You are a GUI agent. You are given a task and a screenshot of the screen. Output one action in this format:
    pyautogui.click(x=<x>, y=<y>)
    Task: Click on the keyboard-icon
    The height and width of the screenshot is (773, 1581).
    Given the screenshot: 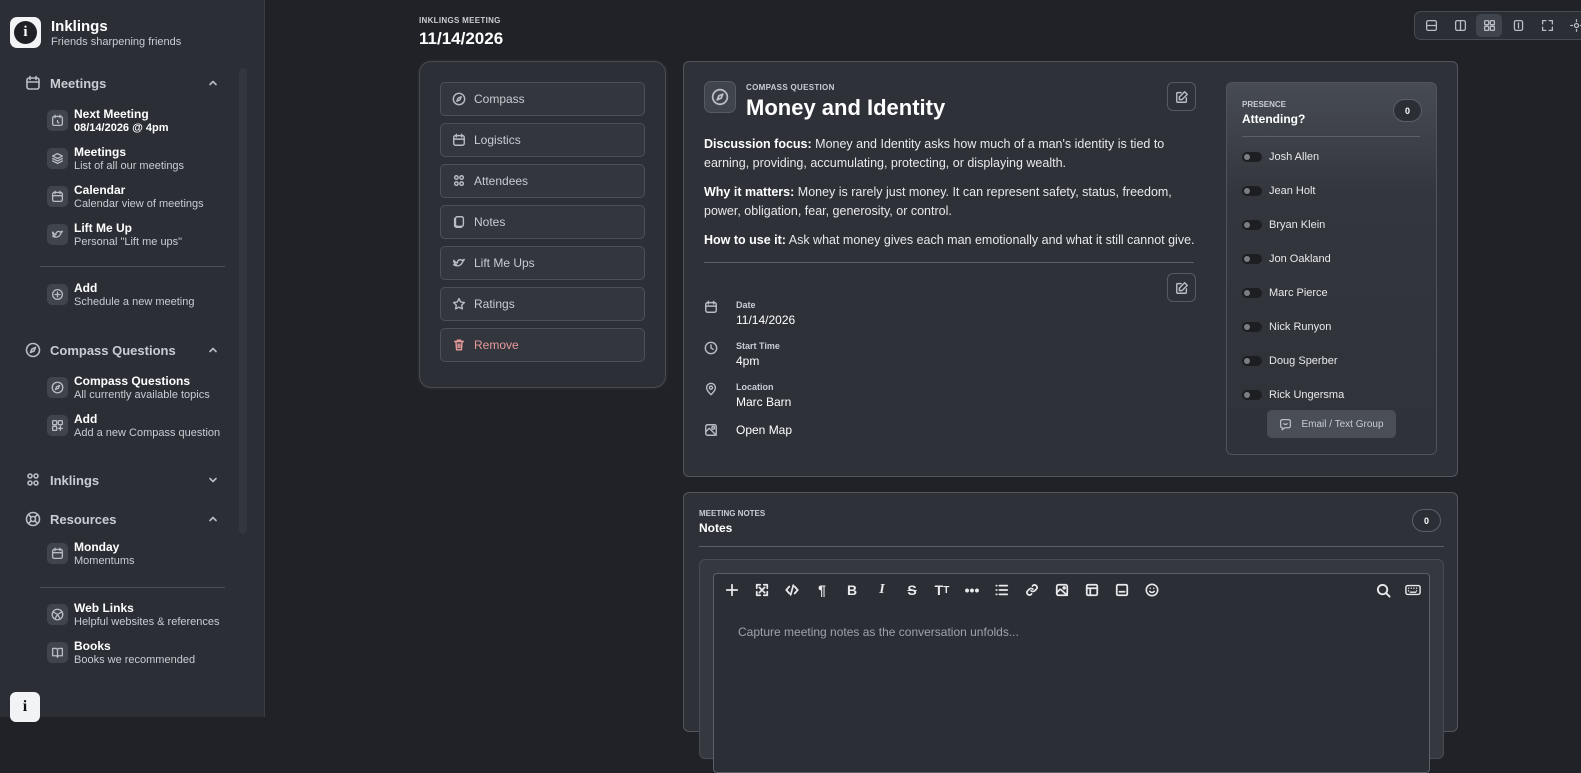 What is the action you would take?
    pyautogui.click(x=1413, y=590)
    